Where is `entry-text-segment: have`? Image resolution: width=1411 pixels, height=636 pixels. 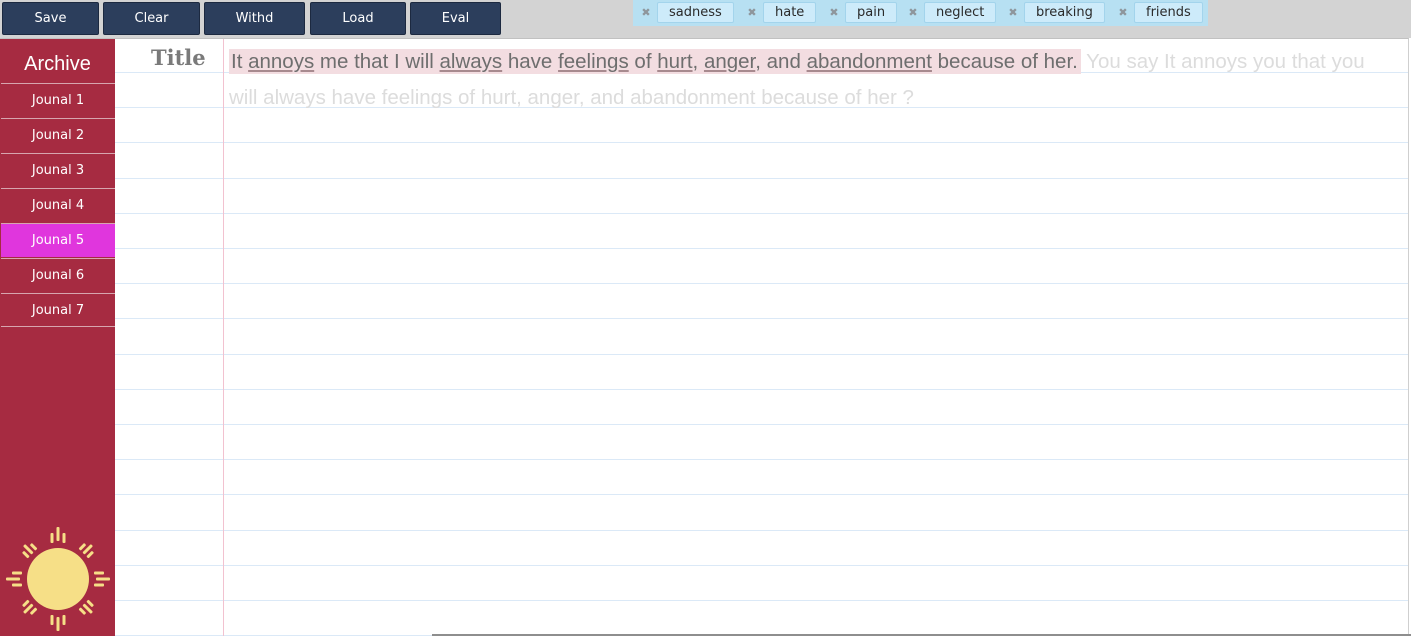
entry-text-segment: have is located at coordinates (530, 61).